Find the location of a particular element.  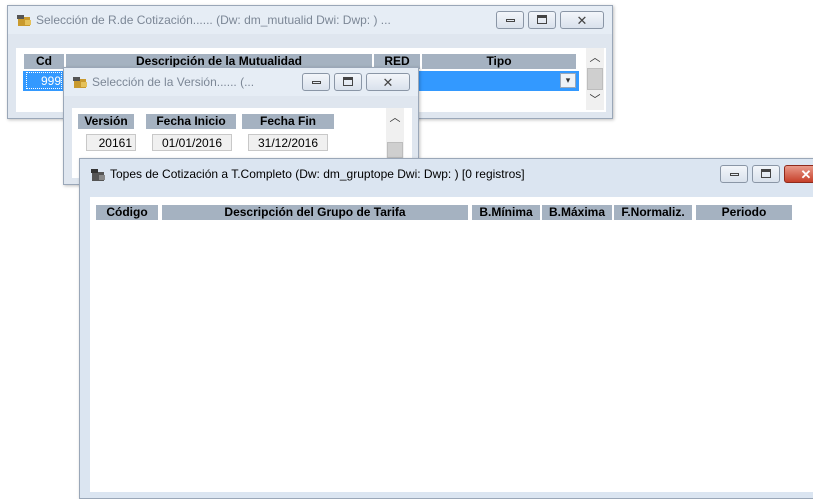

chevron-down-icon: ﹀ is located at coordinates (595, 100).